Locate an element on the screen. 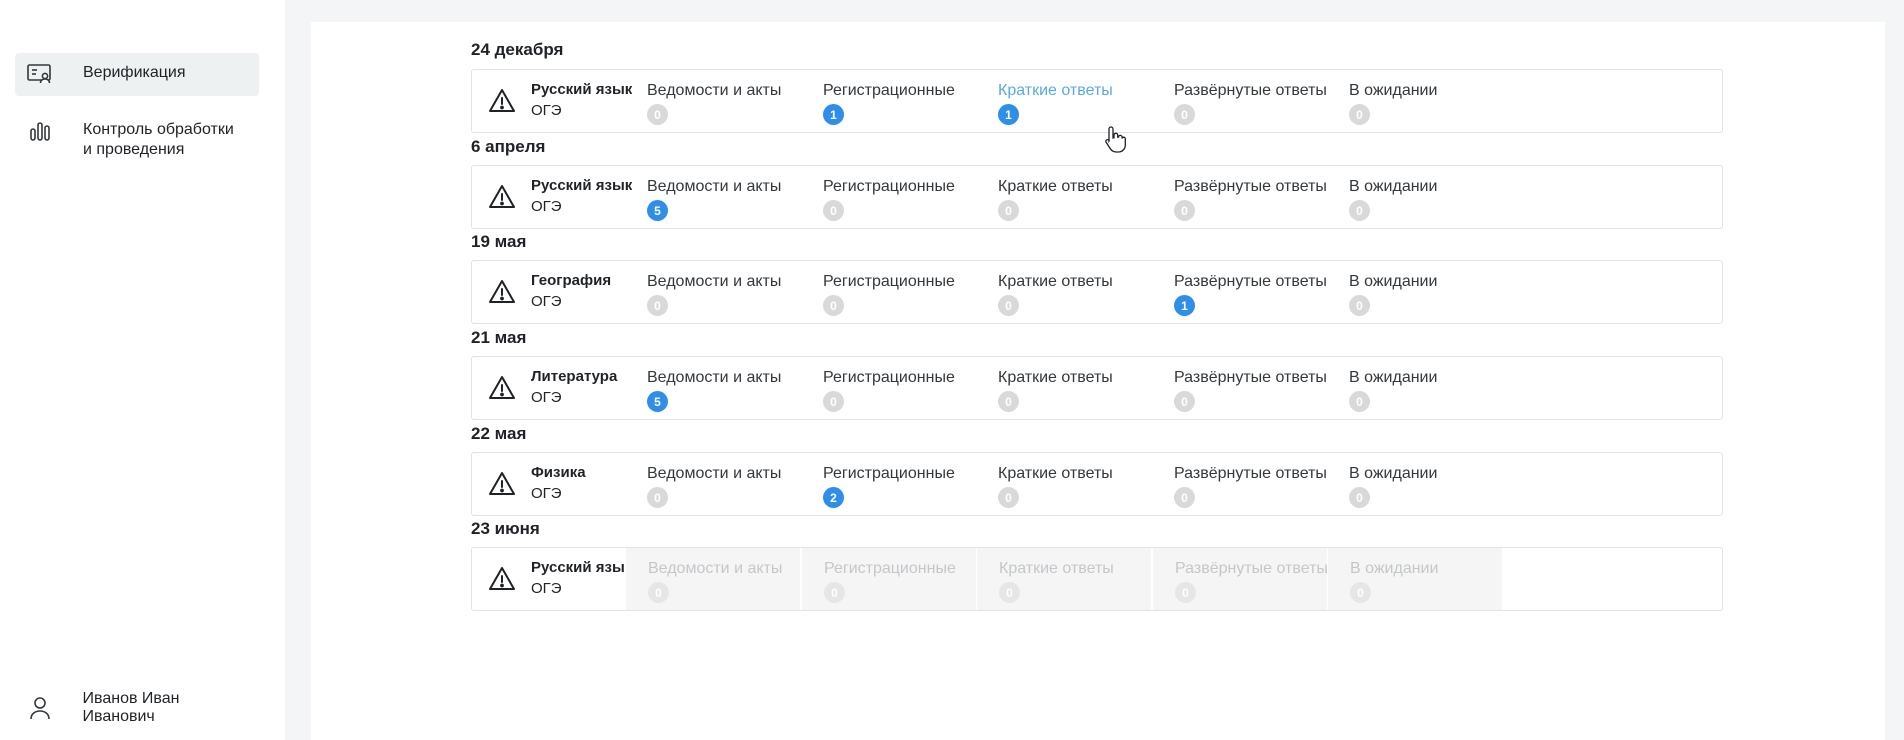 Image resolution: width=1904 pixels, height=740 pixels. user-profile: Иванов Иван Иванович is located at coordinates (140, 708).